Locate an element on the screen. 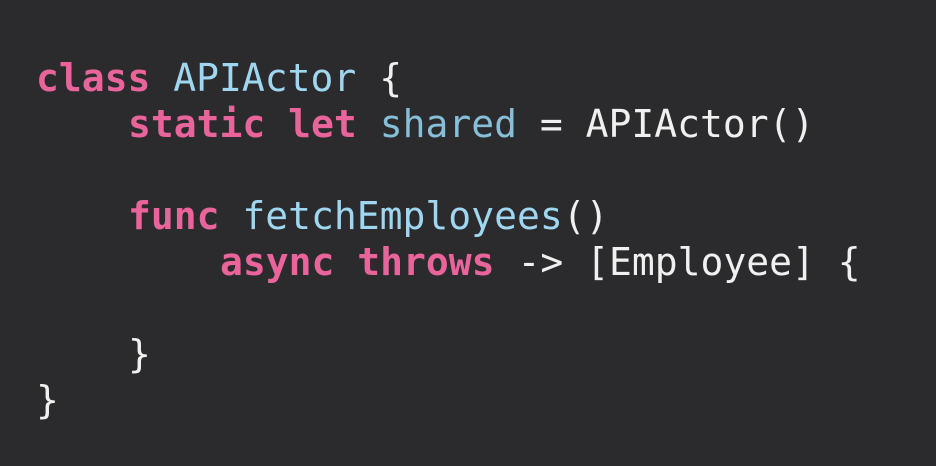 Image resolution: width=936 pixels, height=466 pixels. code-line-1: class APIActor { is located at coordinates (219, 78).